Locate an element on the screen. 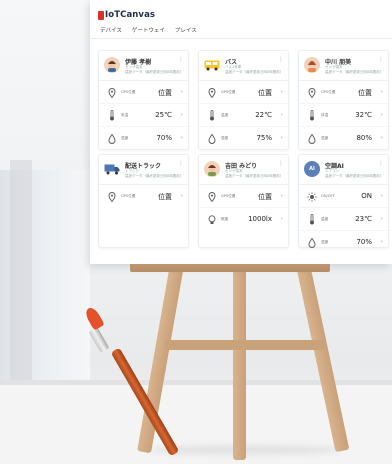  metric-row: ON/OFF ON › is located at coordinates (343, 196).